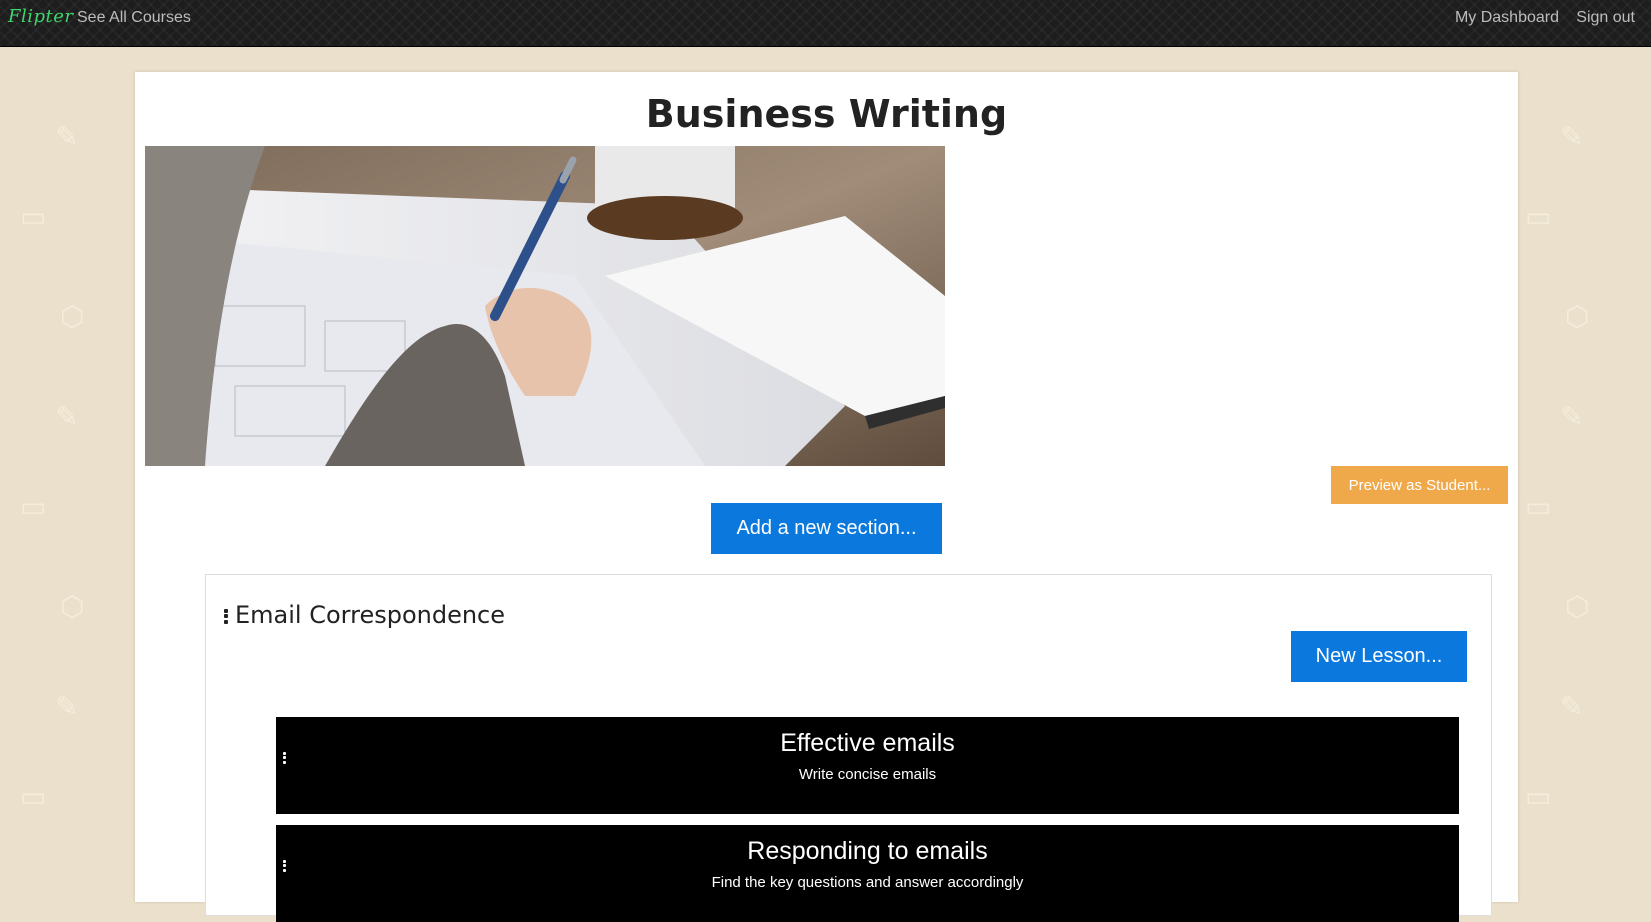 This screenshot has width=1651, height=922. What do you see at coordinates (226, 616) in the screenshot?
I see `drag-handle-icon` at bounding box center [226, 616].